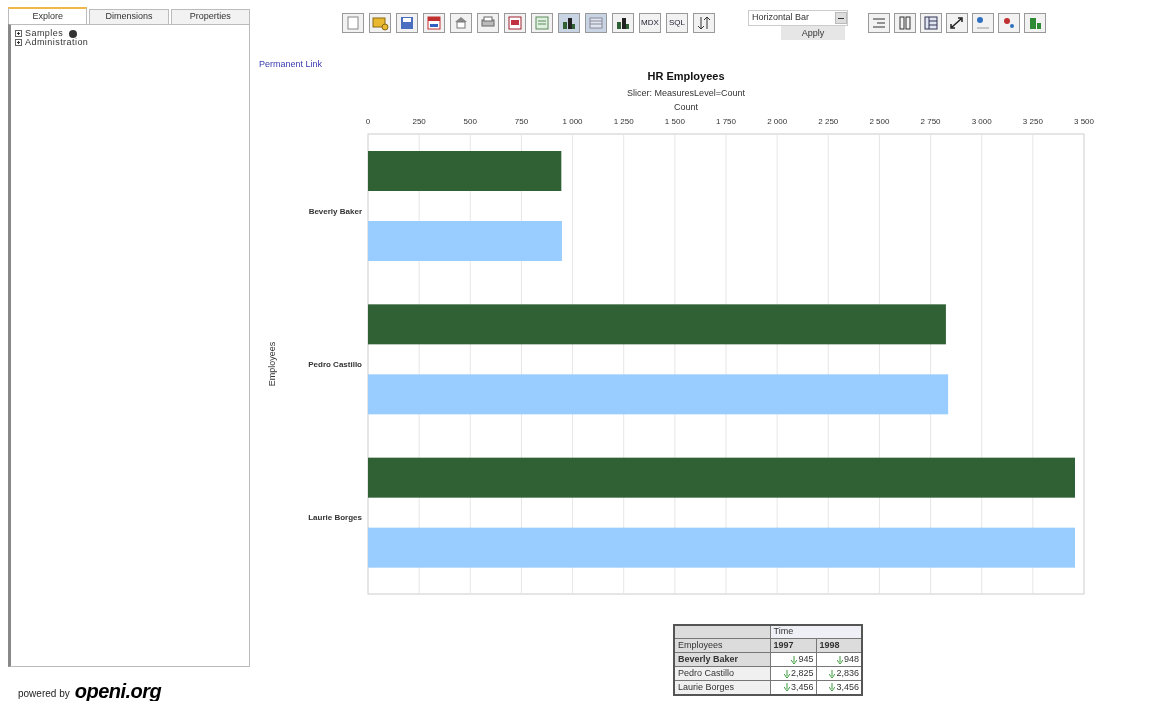  What do you see at coordinates (650, 23) in the screenshot?
I see `toolbar-button: MDX` at bounding box center [650, 23].